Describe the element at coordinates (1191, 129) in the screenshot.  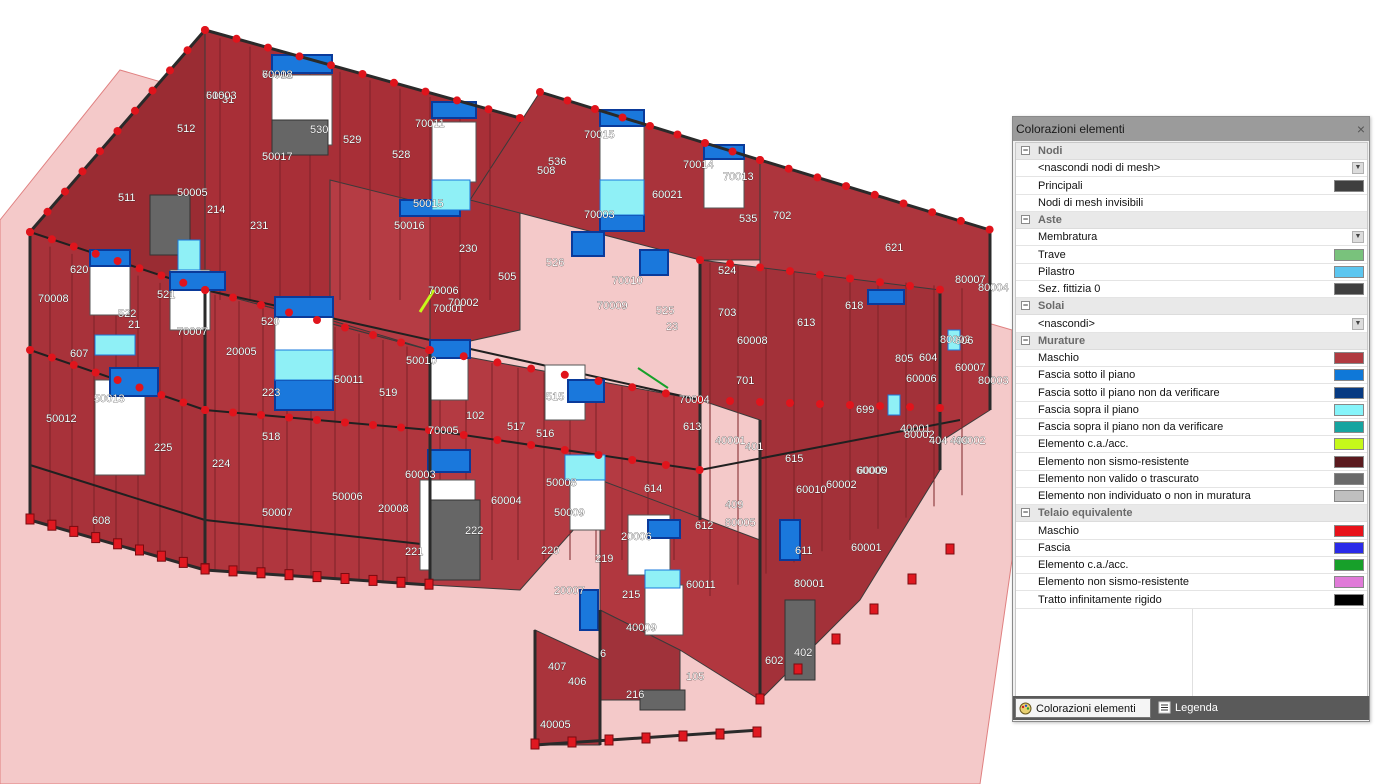
I see `panel-title-bar: Colorazioni elementi ×` at that location.